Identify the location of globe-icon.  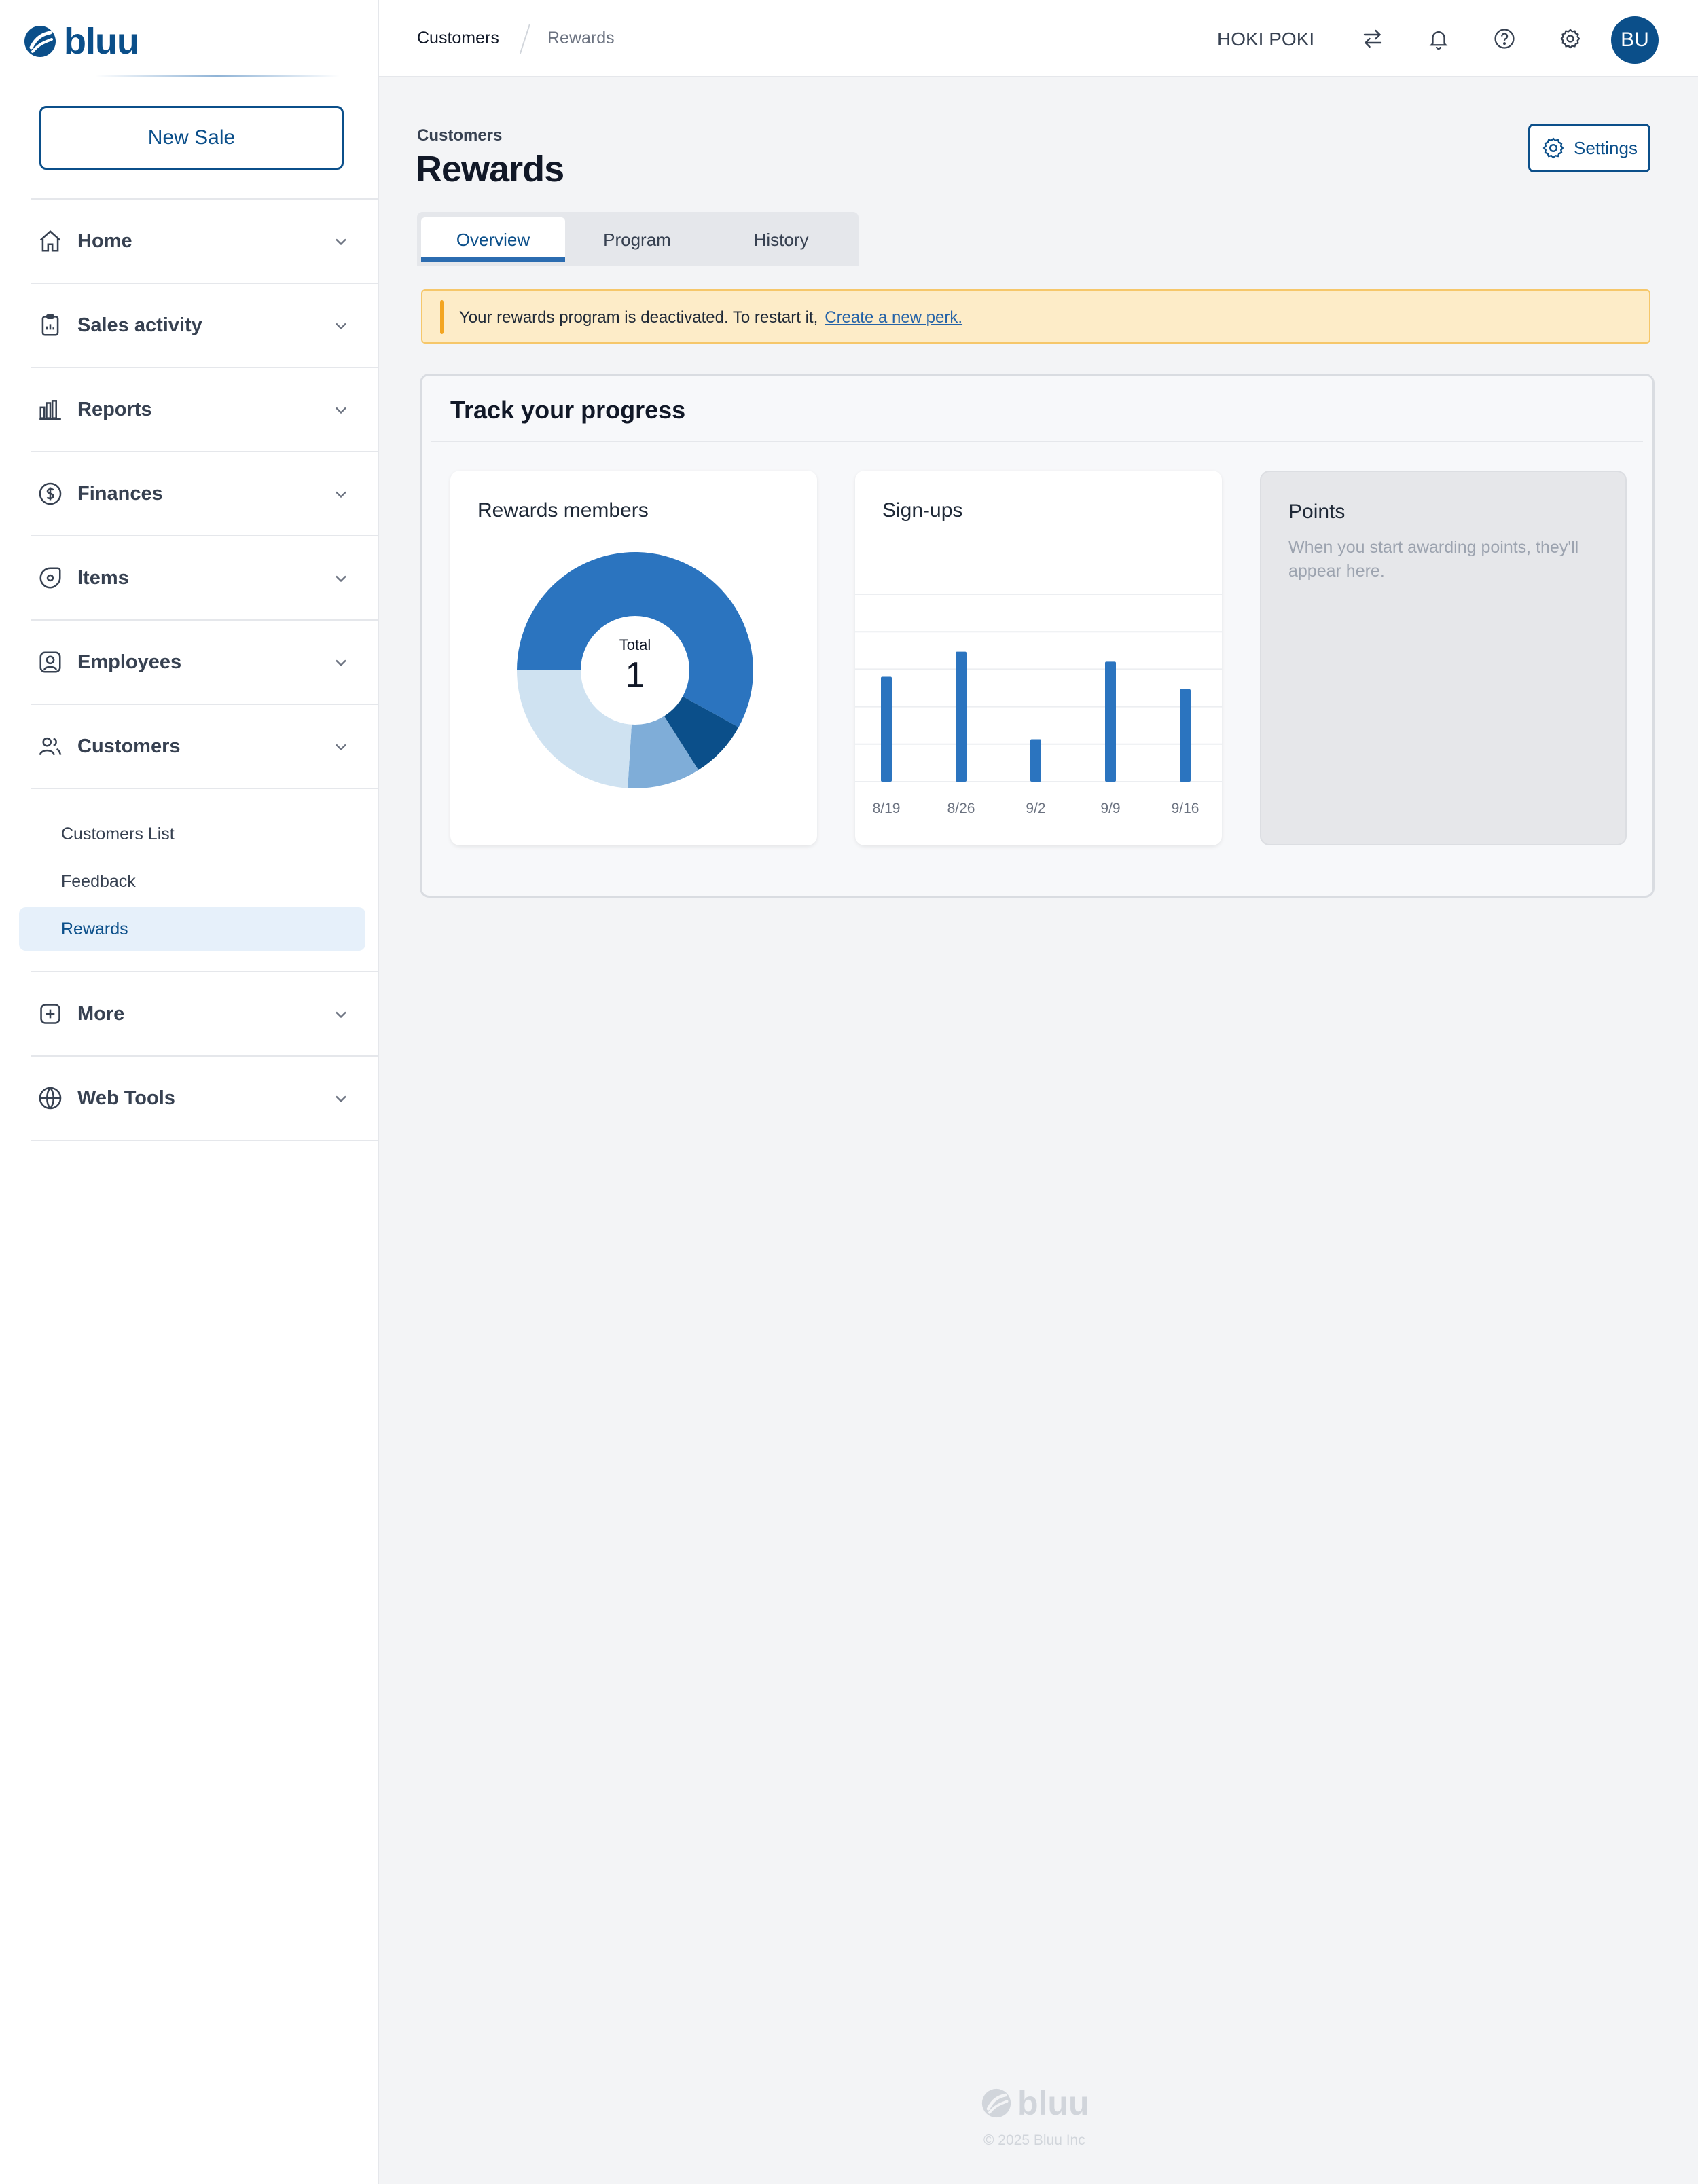
(50, 1098).